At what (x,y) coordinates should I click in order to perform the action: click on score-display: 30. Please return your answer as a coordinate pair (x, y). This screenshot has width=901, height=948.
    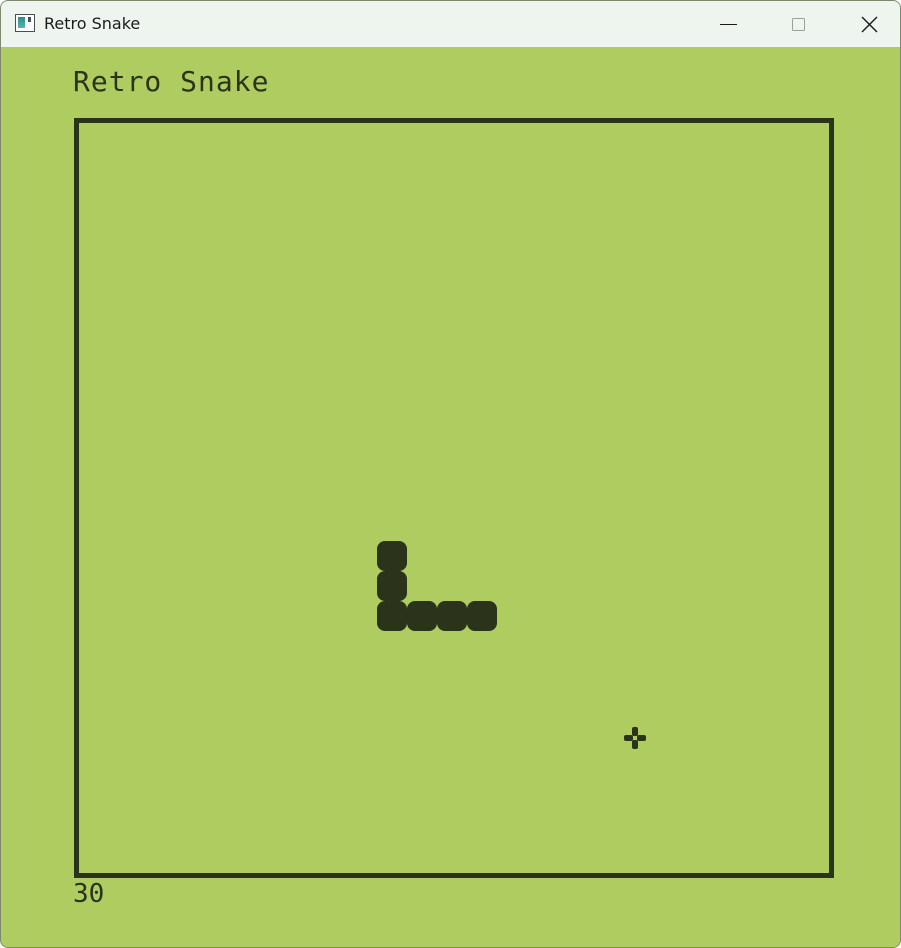
    Looking at the image, I should click on (89, 894).